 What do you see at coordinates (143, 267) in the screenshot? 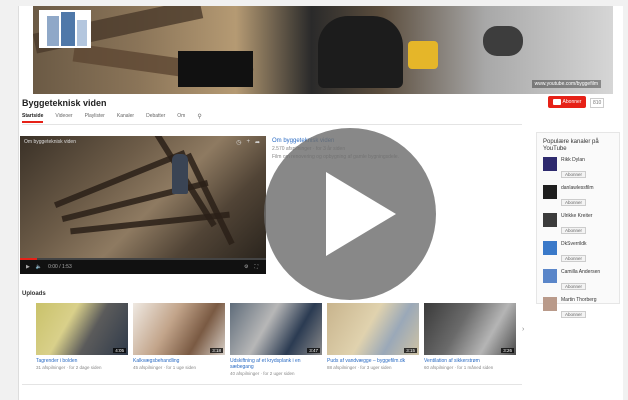
I see `player-controls: ▶ 🔈 0:00 / 1:53 ⚙ ⛶` at bounding box center [143, 267].